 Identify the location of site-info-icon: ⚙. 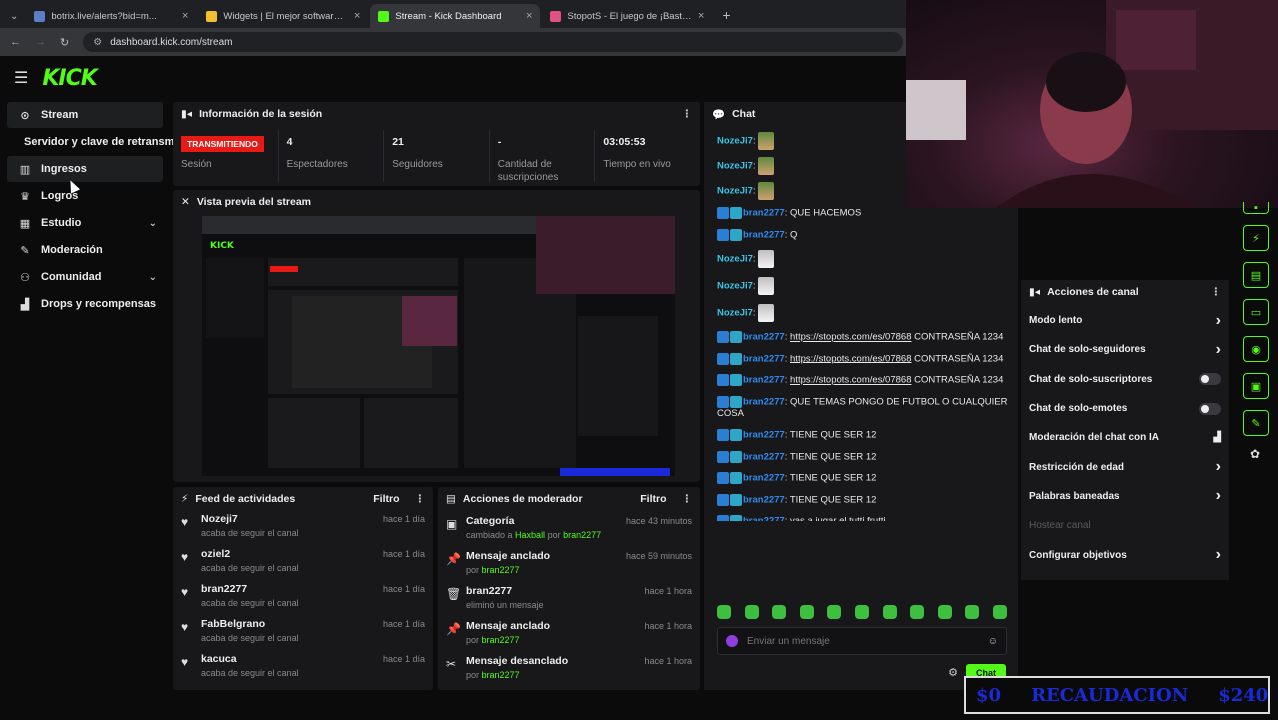
(97, 42).